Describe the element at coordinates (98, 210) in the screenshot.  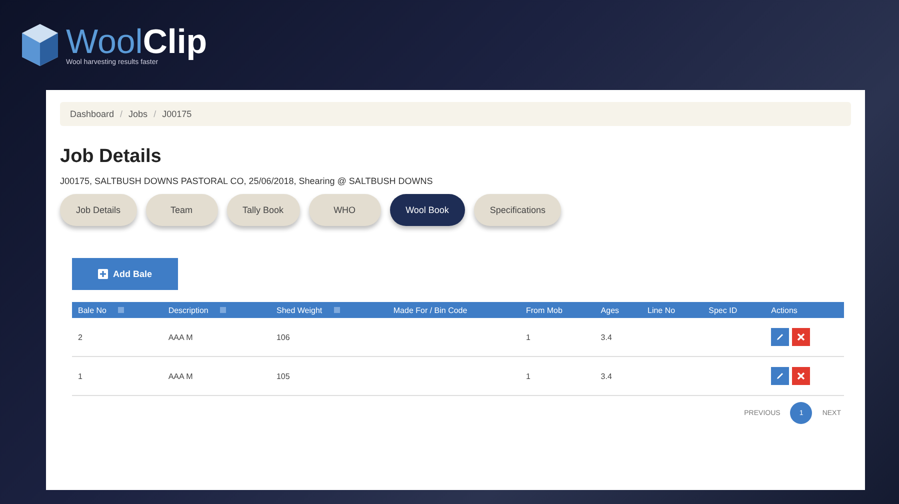
I see `tab: Job Details` at that location.